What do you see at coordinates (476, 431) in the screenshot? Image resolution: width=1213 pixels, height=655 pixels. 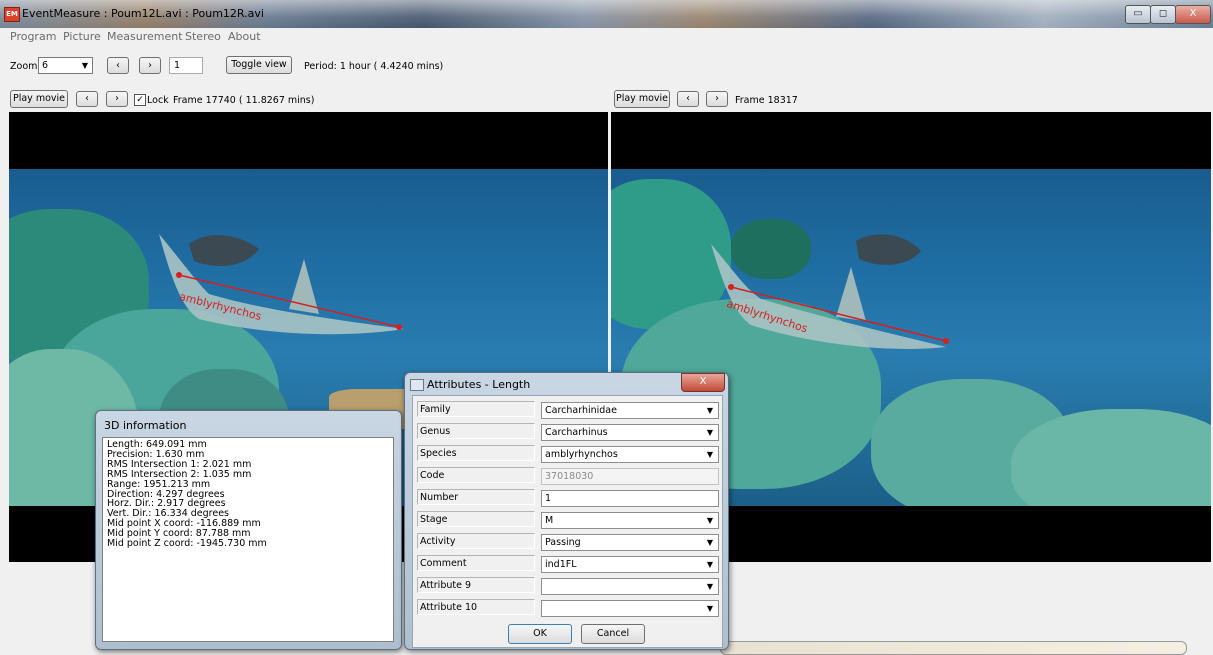 I see `attribute-label: Genus` at bounding box center [476, 431].